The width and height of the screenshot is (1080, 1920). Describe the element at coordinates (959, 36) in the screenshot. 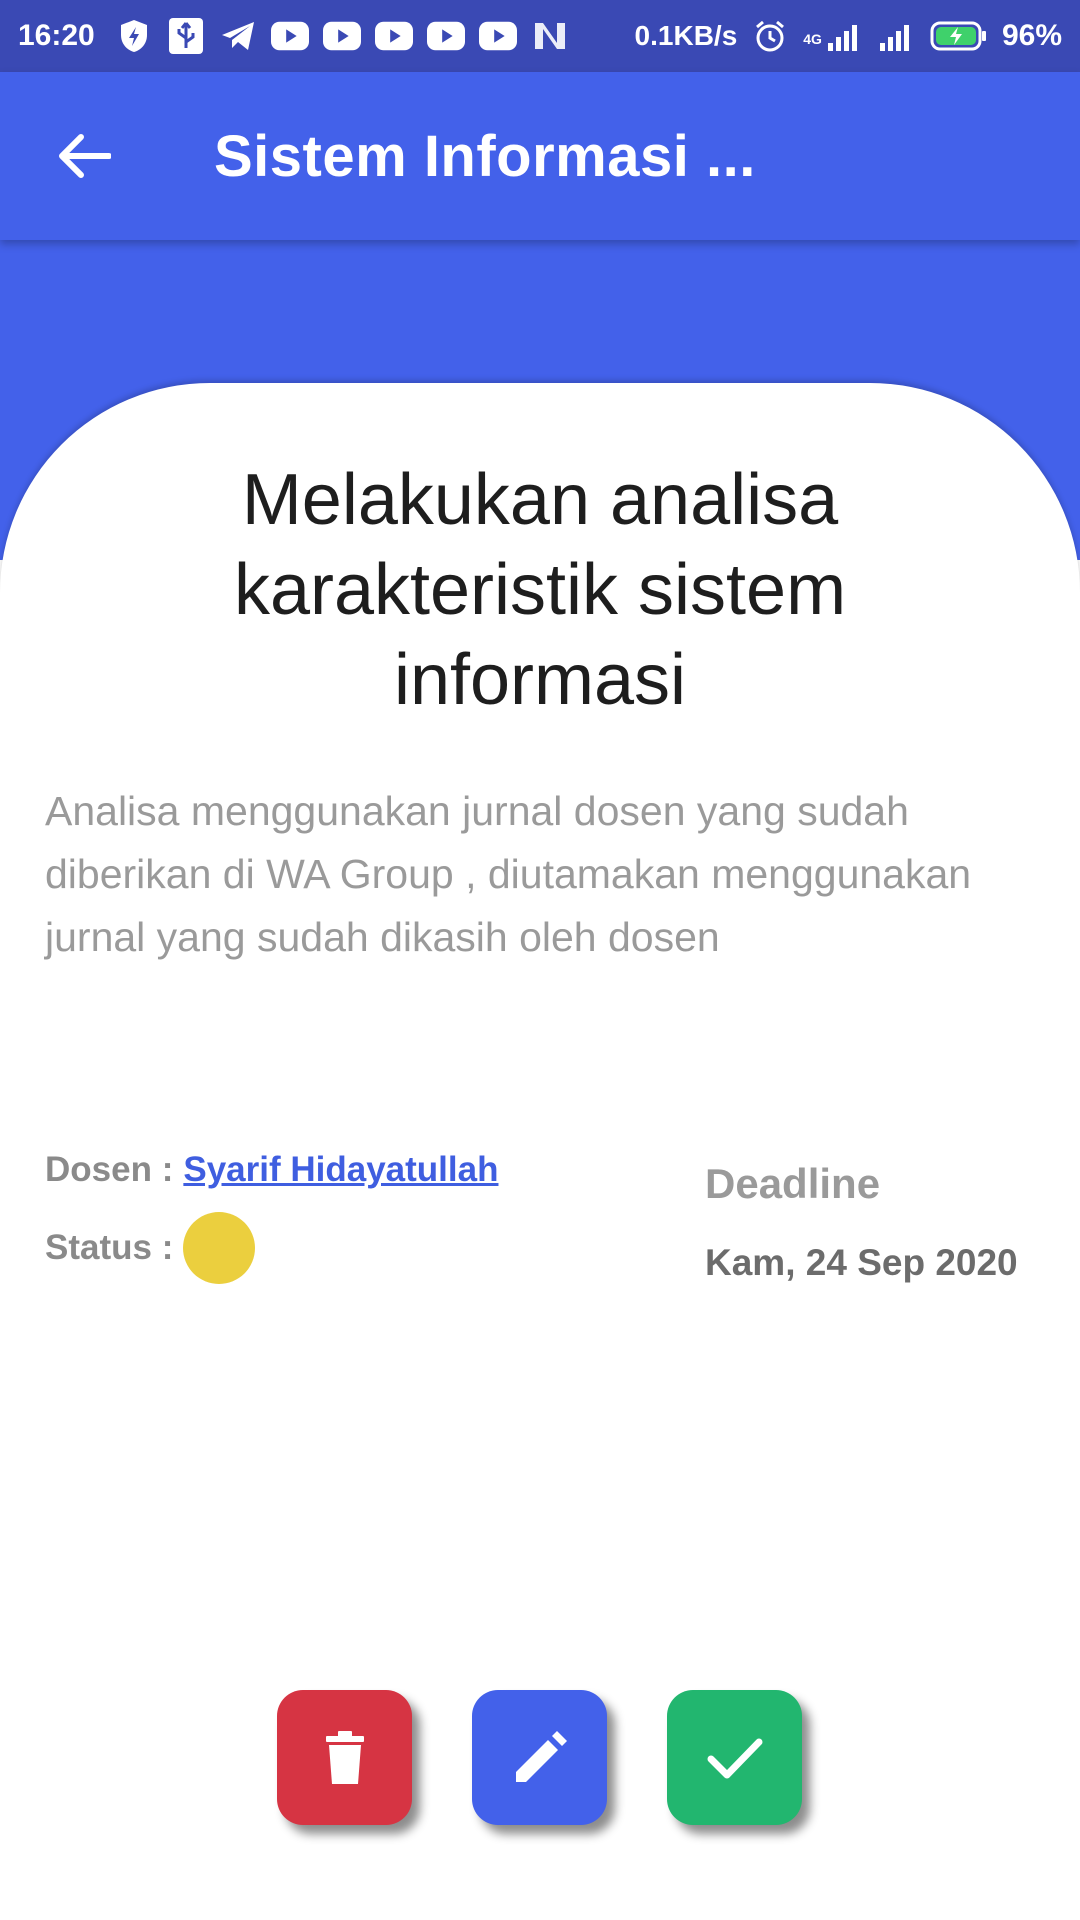

I see `battery-icon` at that location.